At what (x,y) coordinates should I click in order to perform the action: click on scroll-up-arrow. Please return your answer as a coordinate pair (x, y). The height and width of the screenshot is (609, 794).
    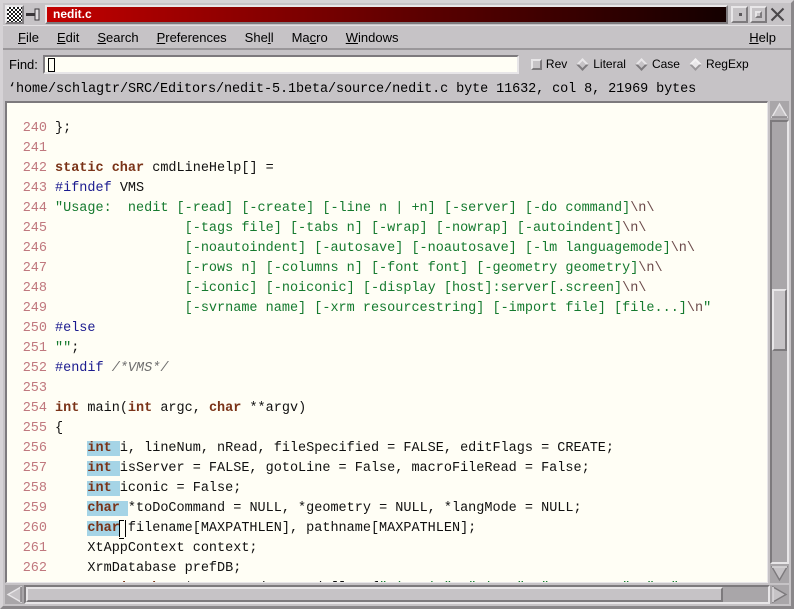
    Looking at the image, I should click on (779, 110).